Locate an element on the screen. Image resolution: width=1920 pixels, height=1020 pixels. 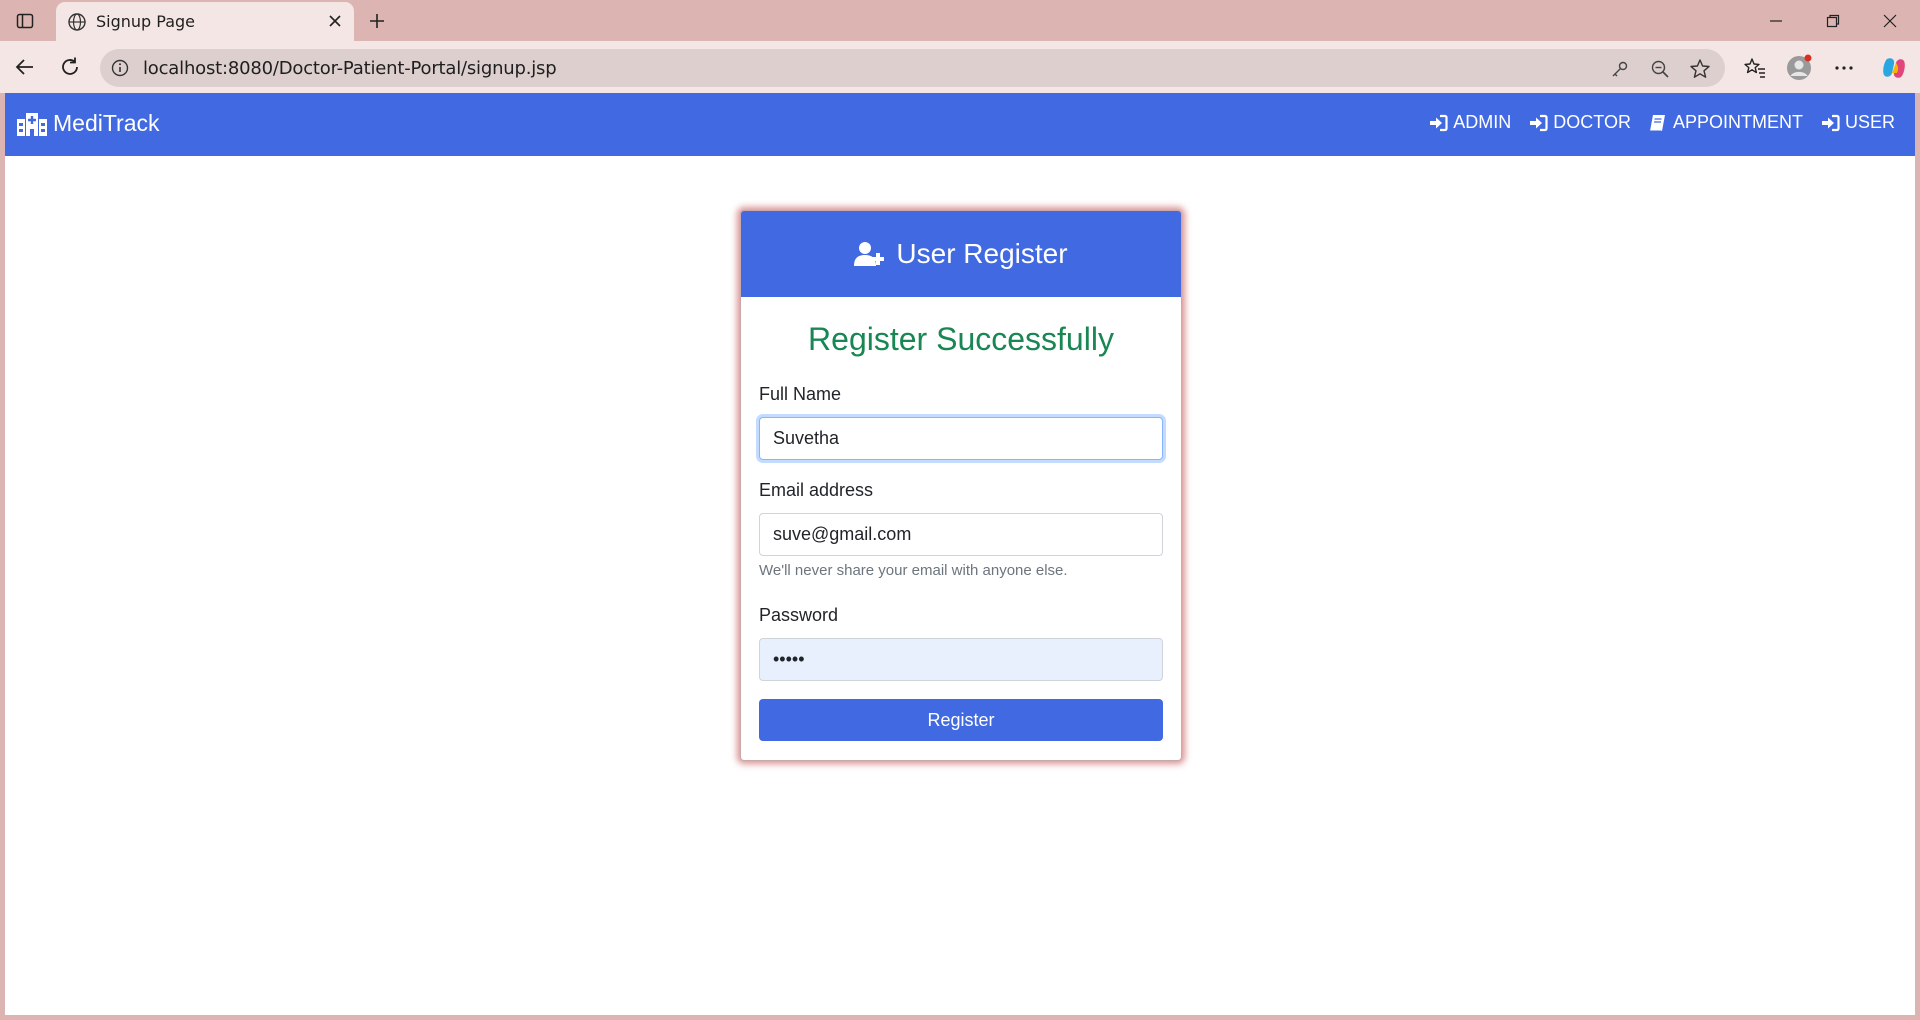
nav-doctor-label: DOCTOR is located at coordinates (1592, 122).